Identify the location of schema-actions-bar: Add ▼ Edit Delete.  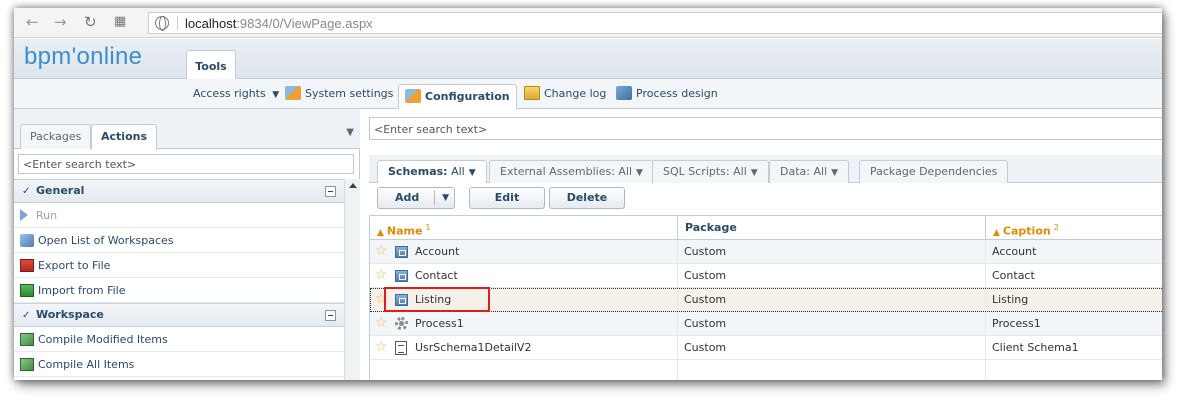
(765, 198).